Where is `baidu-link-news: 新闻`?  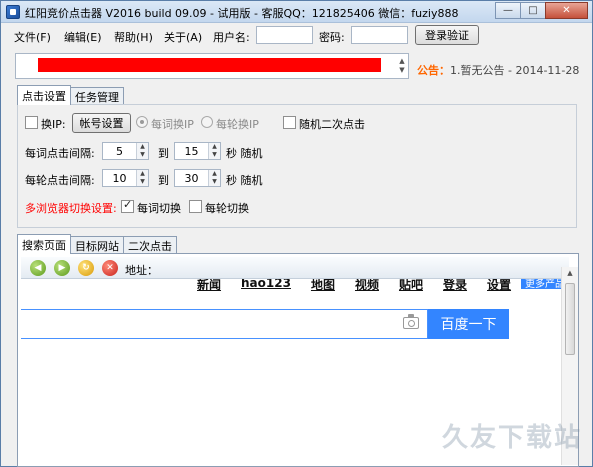
baidu-link-news: 新闻 is located at coordinates (209, 286).